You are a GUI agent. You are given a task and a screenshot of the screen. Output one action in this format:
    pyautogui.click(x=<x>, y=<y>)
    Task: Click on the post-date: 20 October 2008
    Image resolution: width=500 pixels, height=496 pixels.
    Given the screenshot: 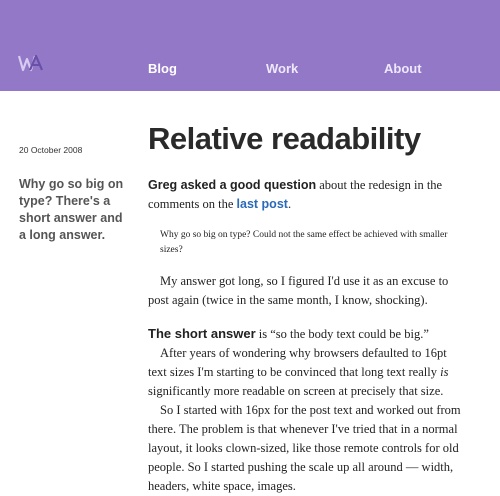 What is the action you would take?
    pyautogui.click(x=51, y=150)
    